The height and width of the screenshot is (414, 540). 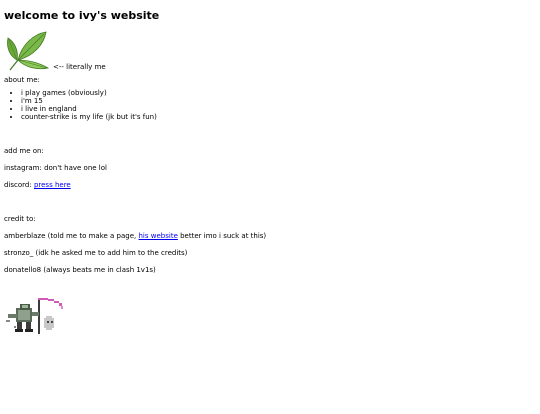 What do you see at coordinates (278, 109) in the screenshot?
I see `list-item: i live in england` at bounding box center [278, 109].